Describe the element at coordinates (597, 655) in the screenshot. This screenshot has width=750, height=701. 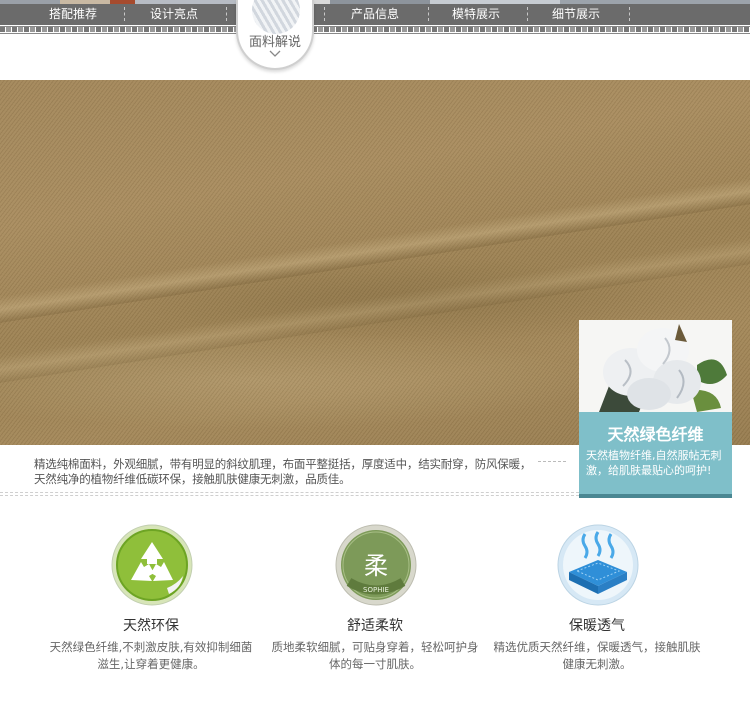
I see `feature-text: 精选优质天然纤维，保暖透气，接触肌肤健康无刺激。` at that location.